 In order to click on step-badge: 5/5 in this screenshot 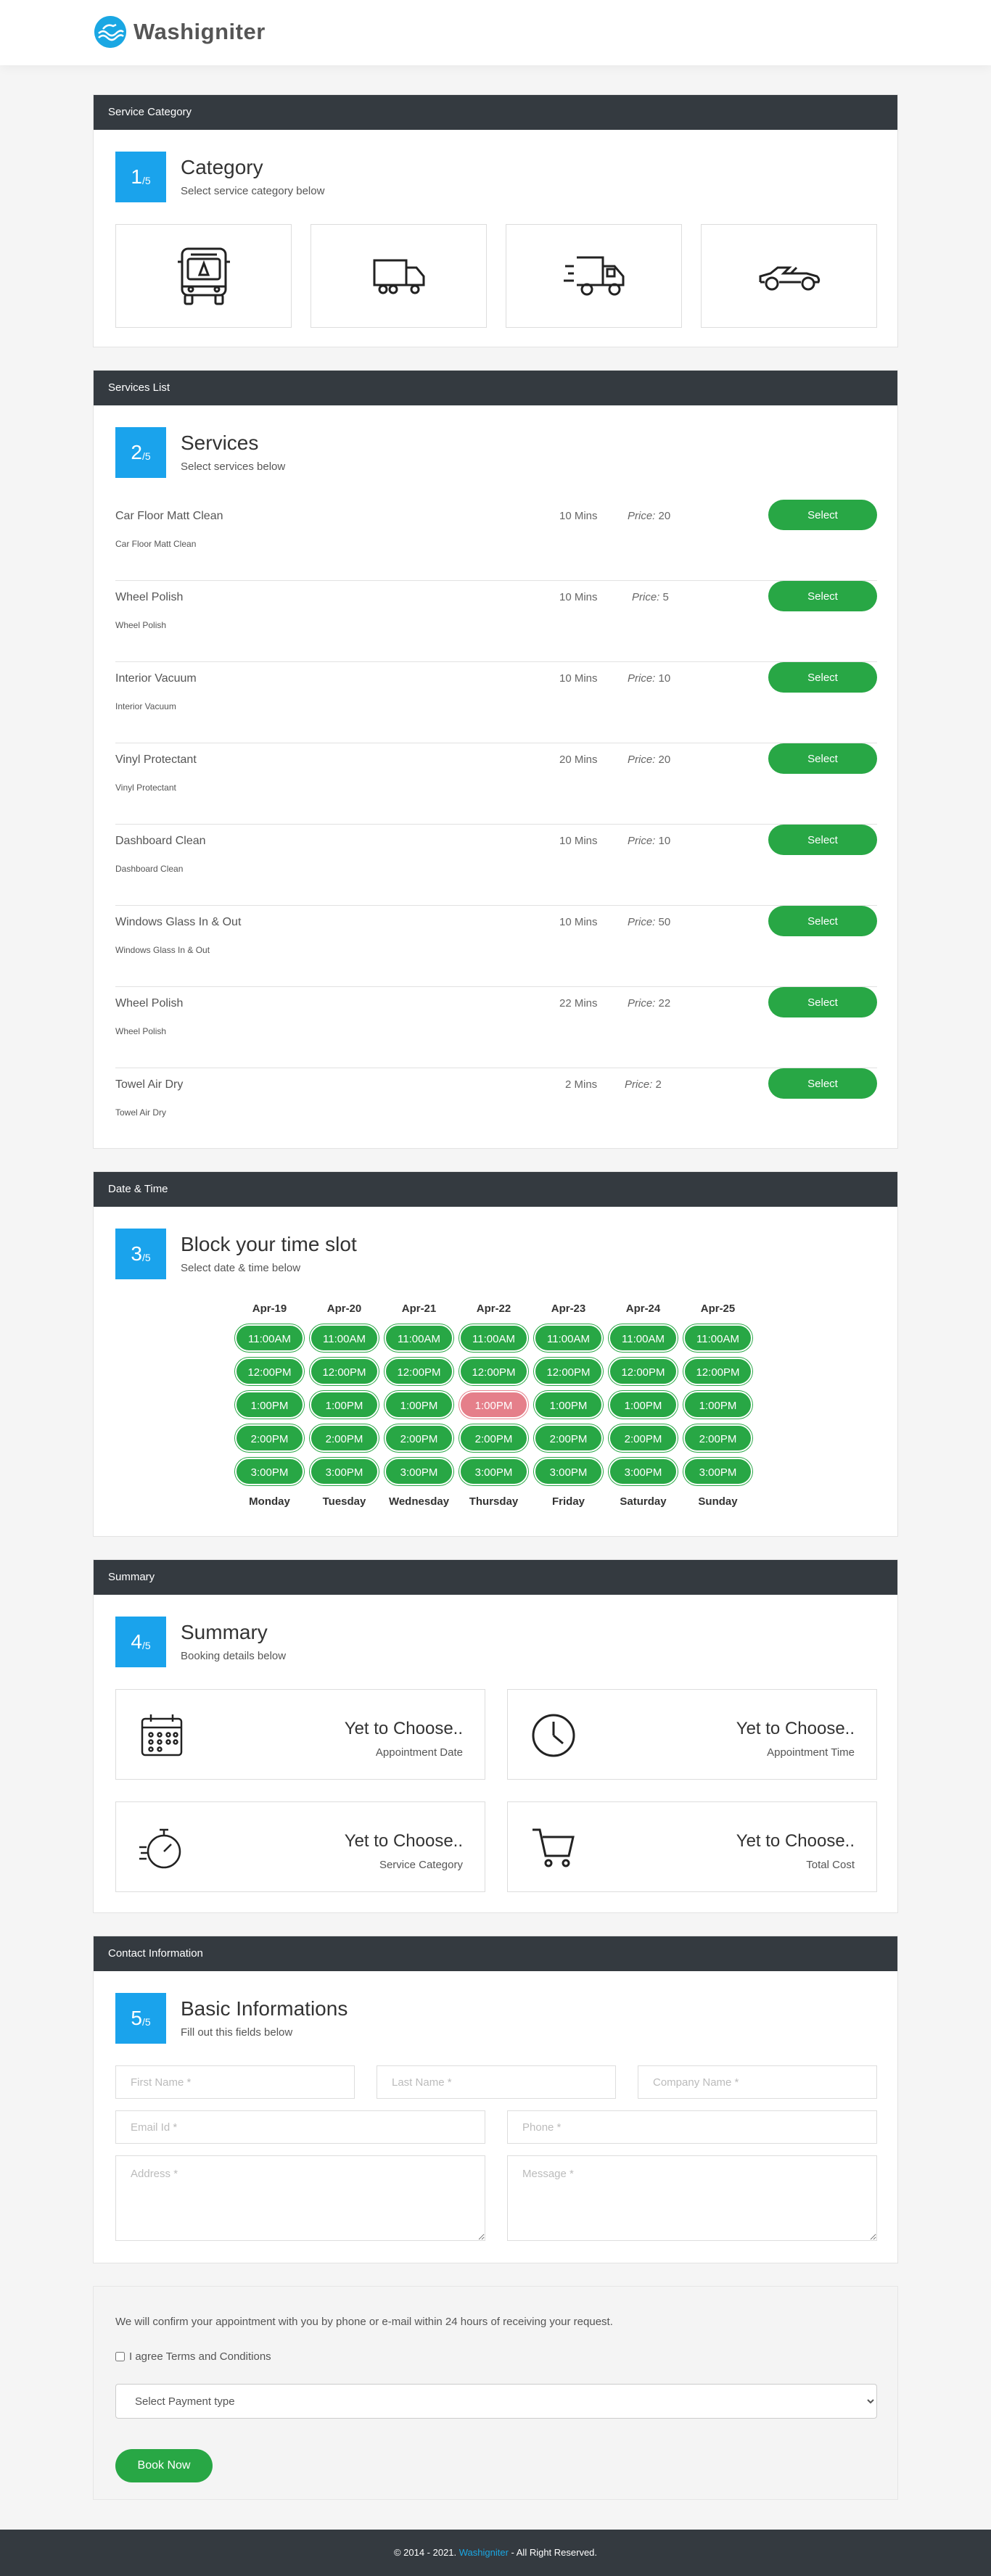, I will do `click(140, 2018)`.